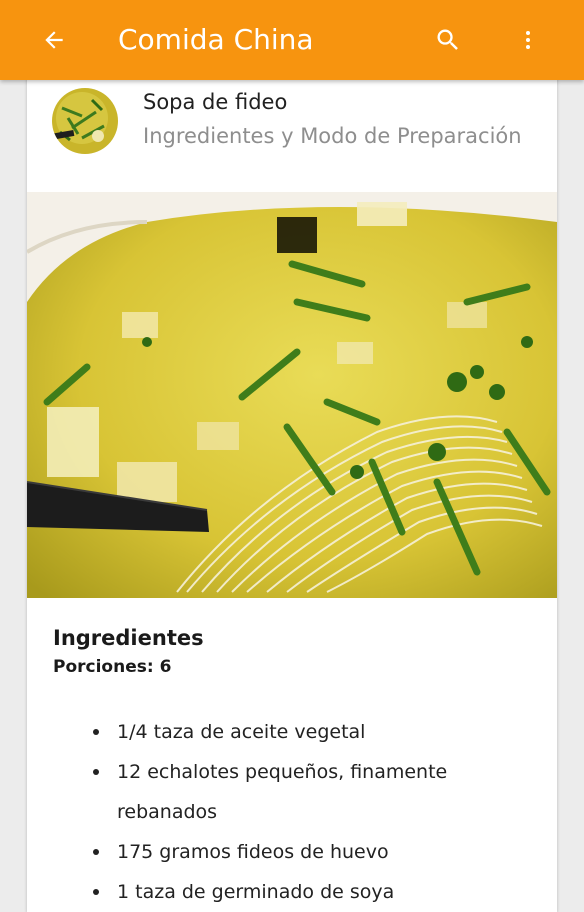  What do you see at coordinates (216, 39) in the screenshot?
I see `app-title: Comida China` at bounding box center [216, 39].